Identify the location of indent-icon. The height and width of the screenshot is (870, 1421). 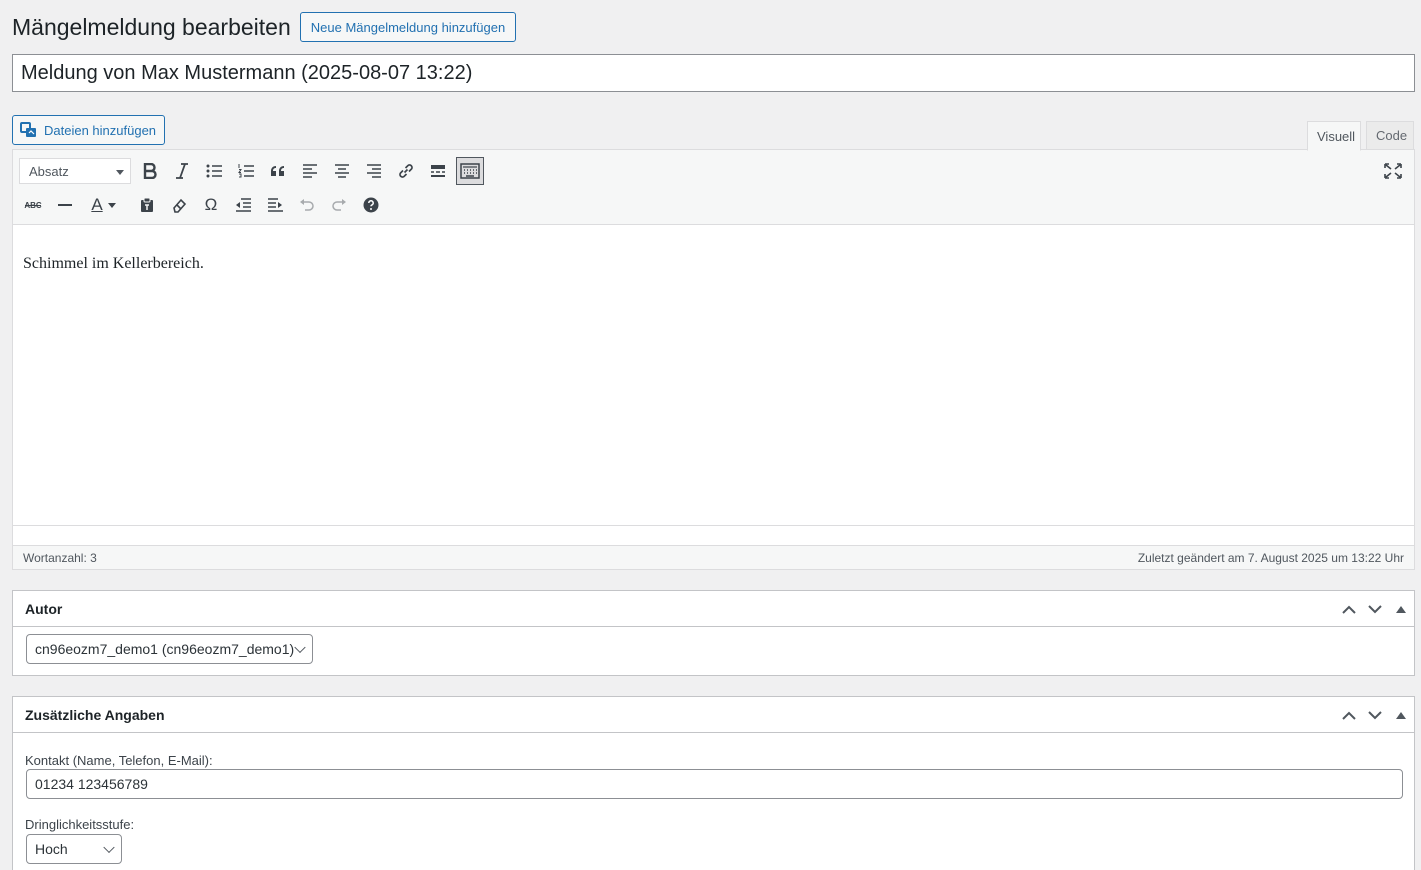
(275, 205).